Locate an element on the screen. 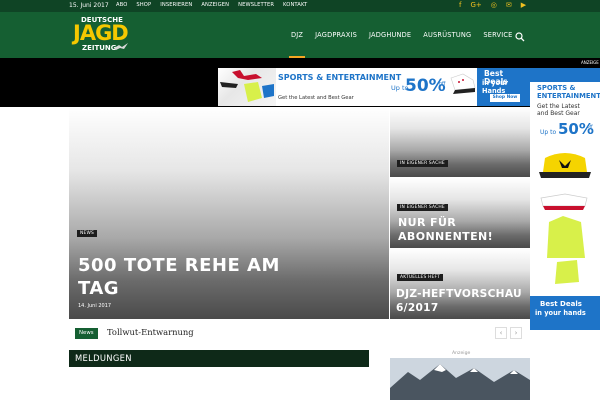 This screenshot has width=600, height=400. instagram-icon: ◎ is located at coordinates (494, 5).